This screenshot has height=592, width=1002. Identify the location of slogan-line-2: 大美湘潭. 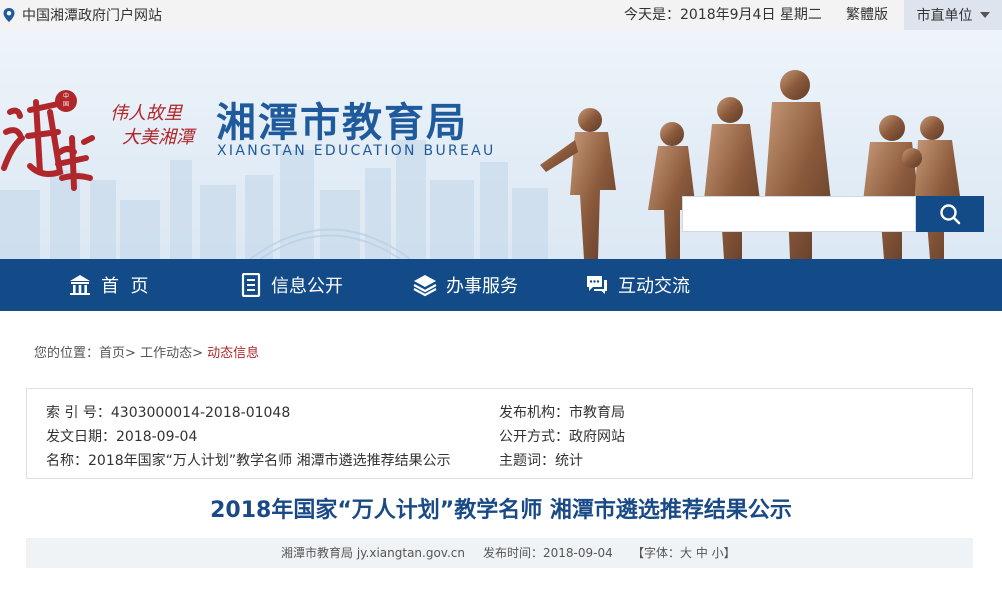
(158, 137).